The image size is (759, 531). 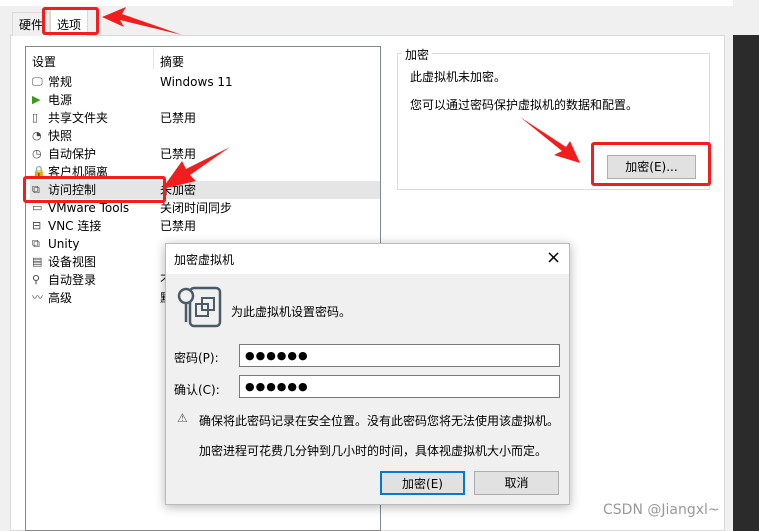 I want to click on duration-note: 加密进程可花费几分钟到几小时的时间，具体视虚拟机大小而定。, so click(x=373, y=451).